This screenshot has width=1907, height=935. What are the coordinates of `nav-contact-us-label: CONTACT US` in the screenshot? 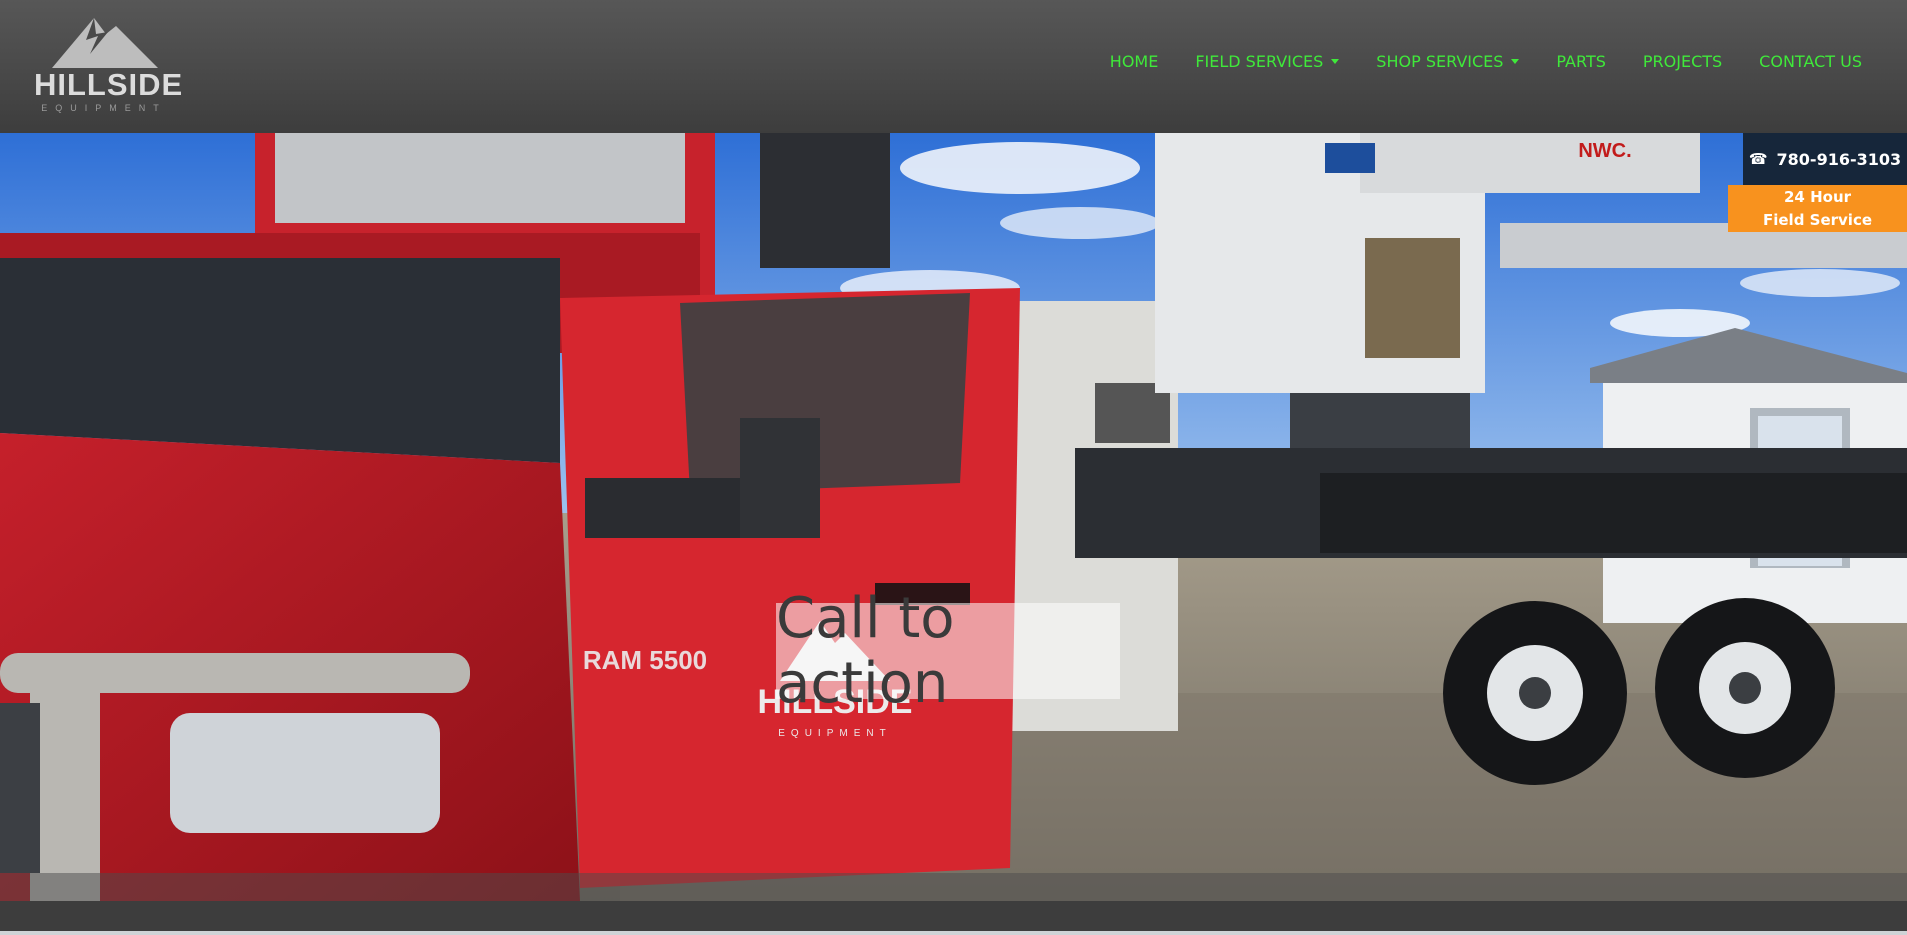 It's located at (1810, 61).